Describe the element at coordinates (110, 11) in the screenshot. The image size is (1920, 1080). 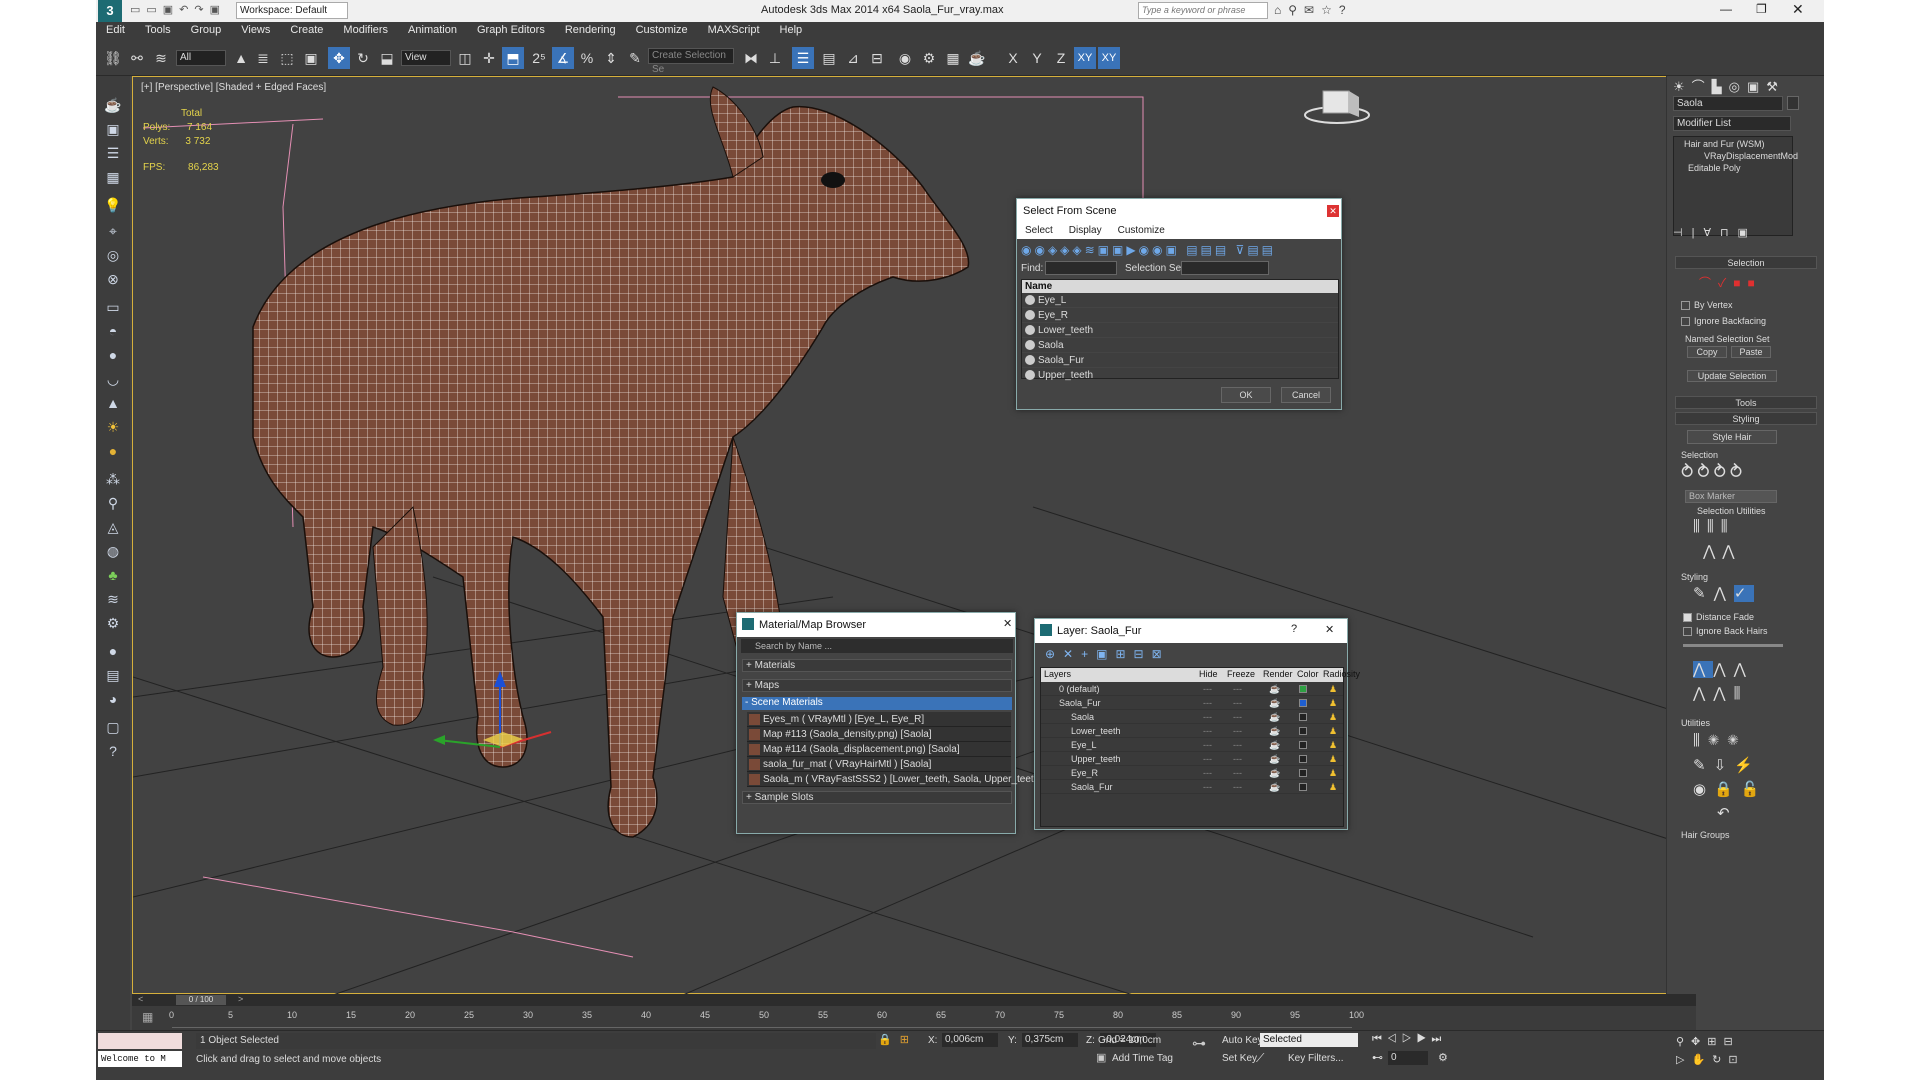
I see `app-logo-icon: 3` at that location.